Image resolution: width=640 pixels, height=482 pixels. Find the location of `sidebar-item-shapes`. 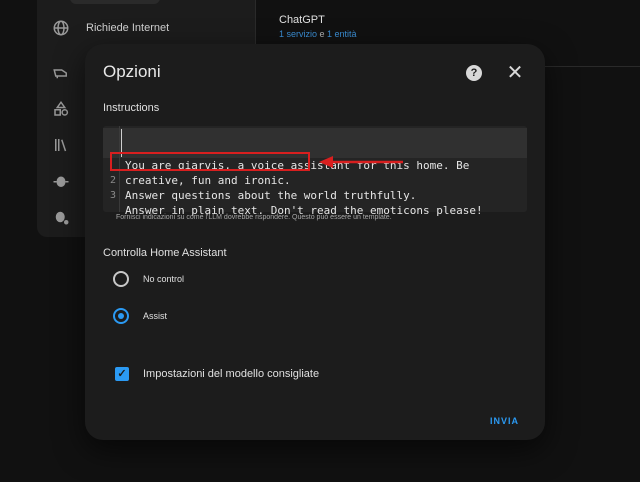

sidebar-item-shapes is located at coordinates (61, 109).